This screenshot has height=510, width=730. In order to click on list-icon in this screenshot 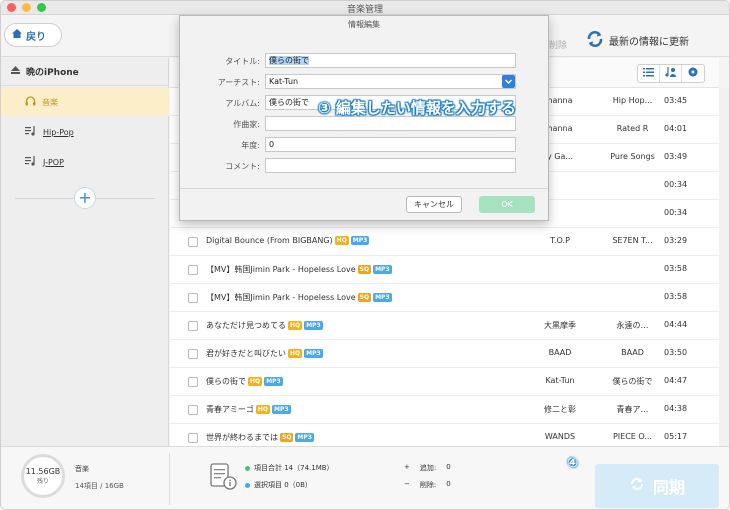, I will do `click(648, 73)`.